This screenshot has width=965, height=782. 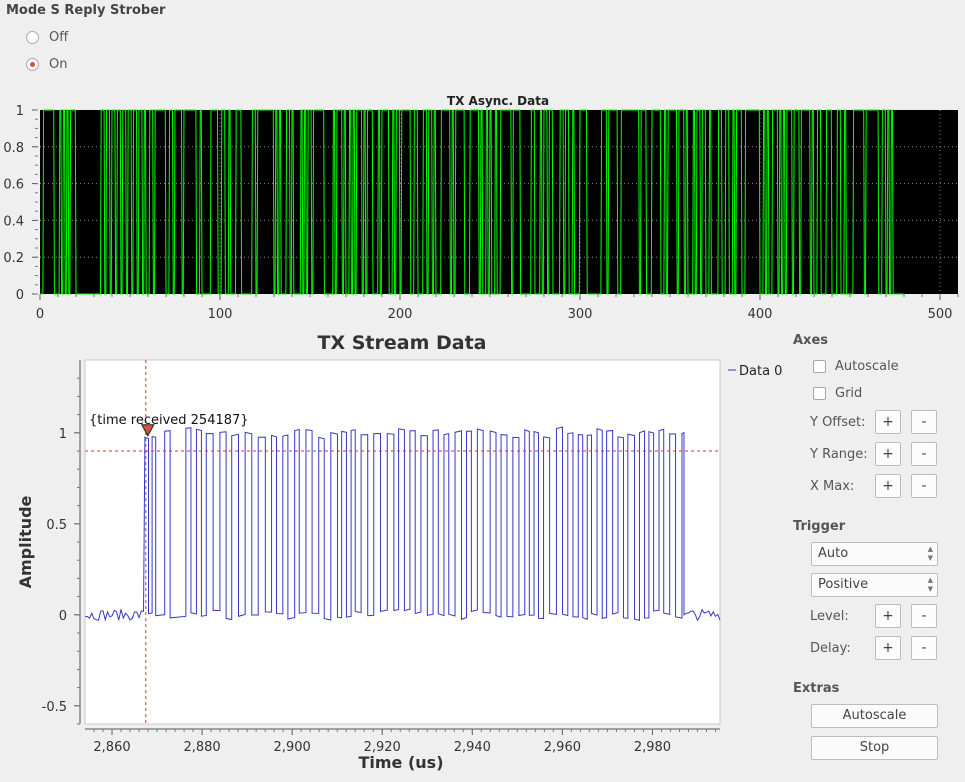 What do you see at coordinates (888, 648) in the screenshot?
I see `delay-plus-button: +` at bounding box center [888, 648].